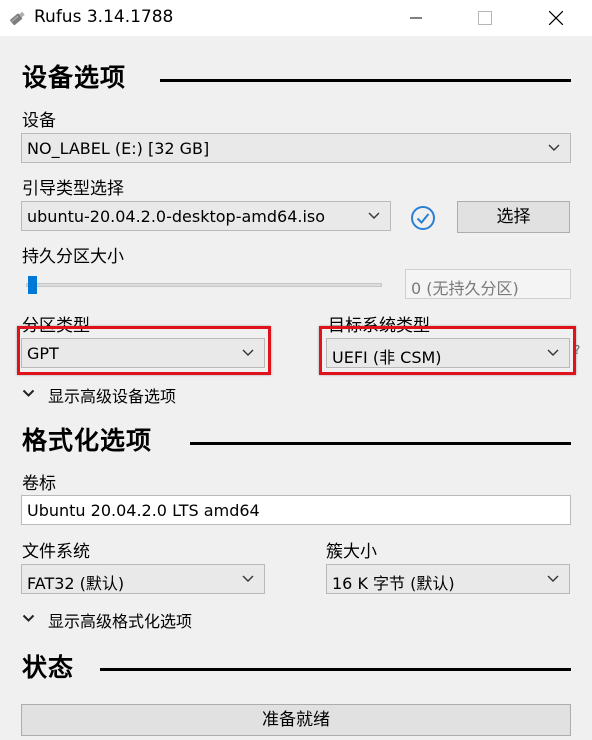  What do you see at coordinates (296, 510) in the screenshot?
I see `volume-label-input: Ubuntu 20.04.2.0 LTS amd64` at bounding box center [296, 510].